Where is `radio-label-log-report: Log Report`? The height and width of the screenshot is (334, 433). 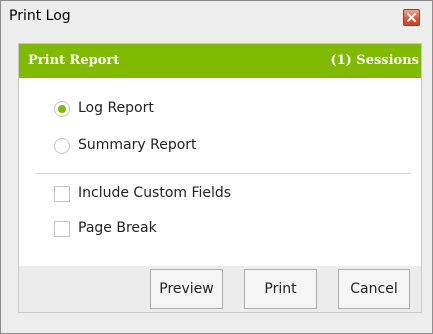 radio-label-log-report: Log Report is located at coordinates (116, 108).